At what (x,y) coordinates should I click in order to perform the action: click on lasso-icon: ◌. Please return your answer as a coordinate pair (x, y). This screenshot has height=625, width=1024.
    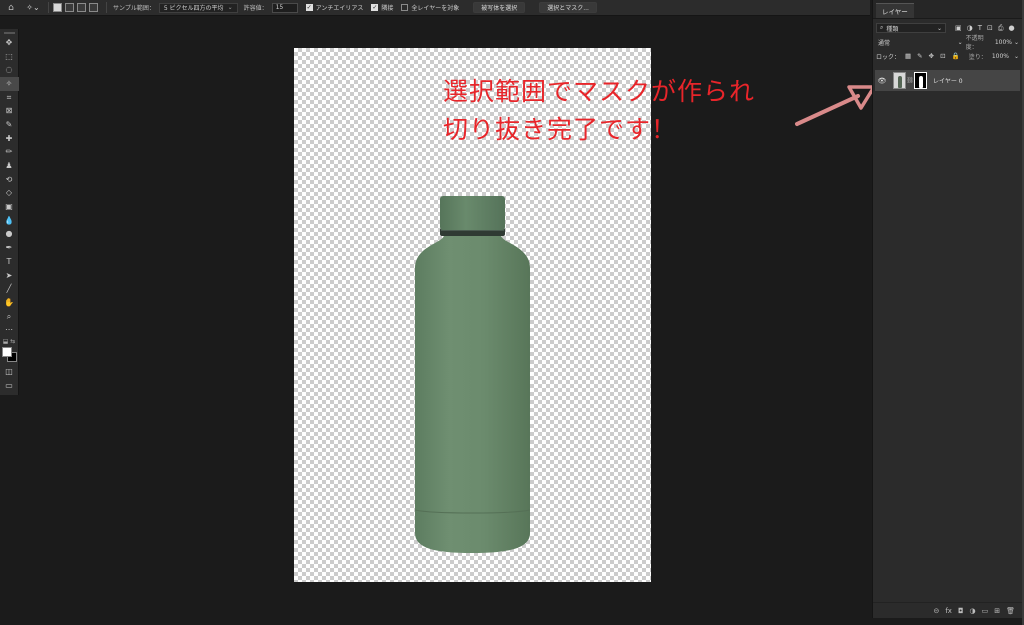
    Looking at the image, I should click on (9, 70).